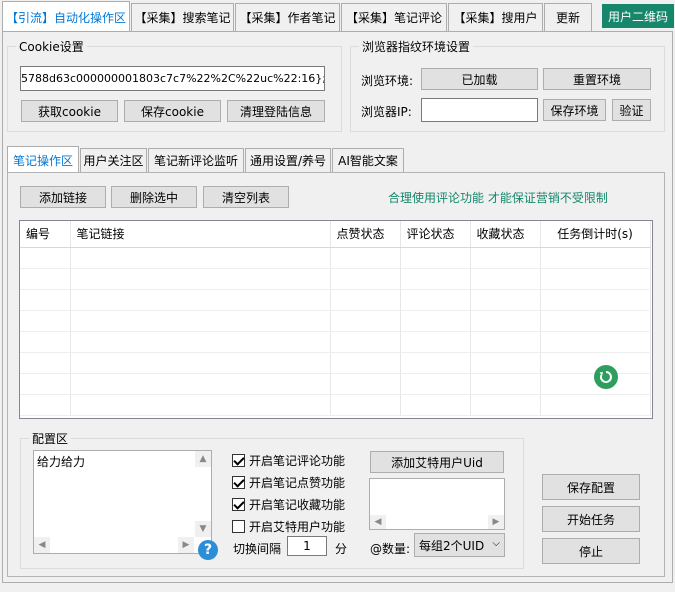 This screenshot has width=675, height=592. Describe the element at coordinates (631, 110) in the screenshot. I see `verify-button: 验证` at that location.